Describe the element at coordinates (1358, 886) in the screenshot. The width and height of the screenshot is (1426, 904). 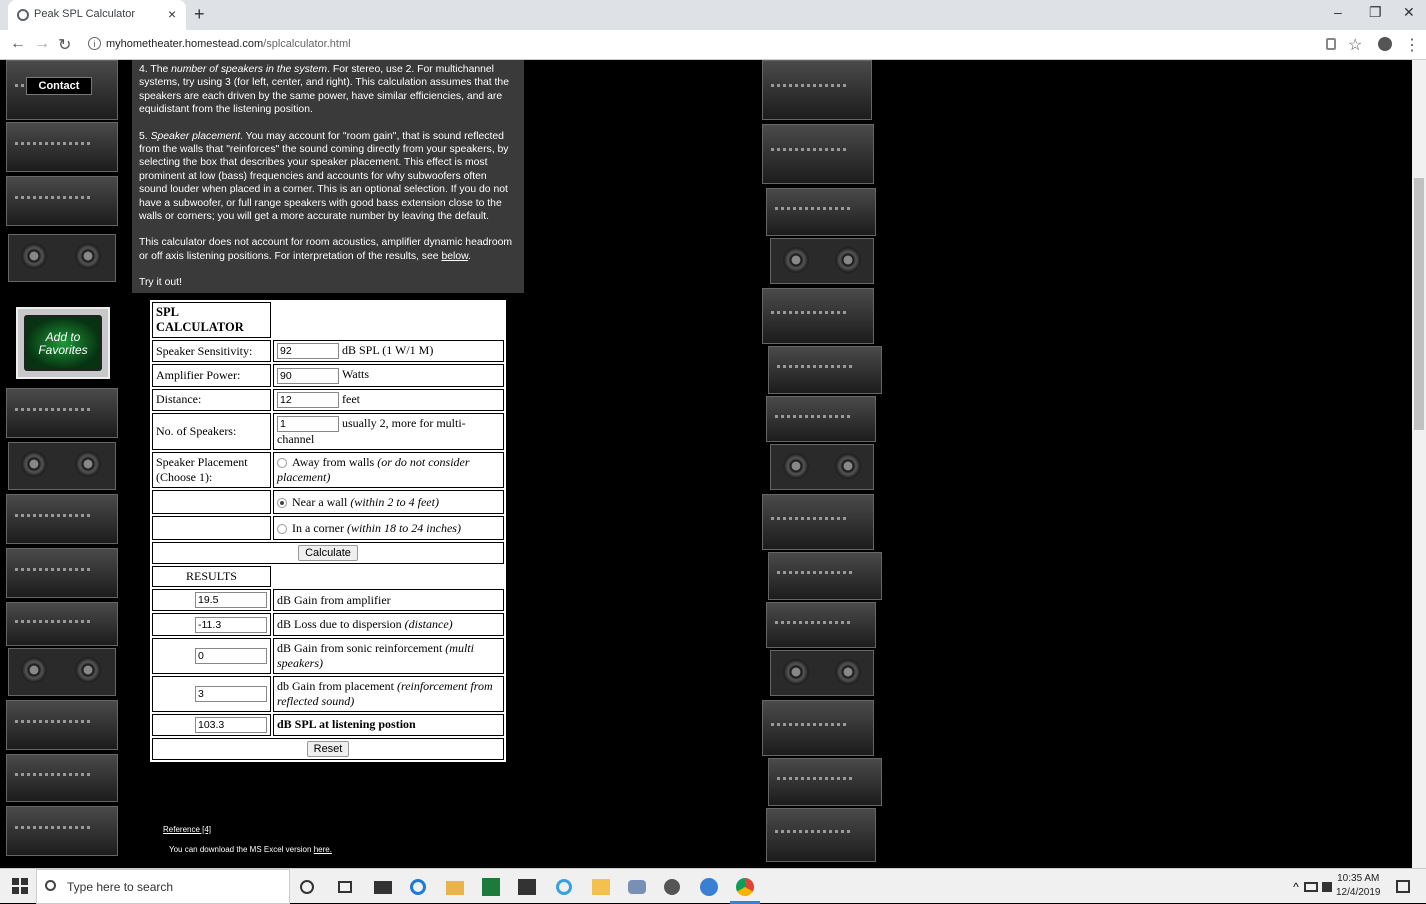
I see `clock: 10:35 AM 12/4/2019` at that location.